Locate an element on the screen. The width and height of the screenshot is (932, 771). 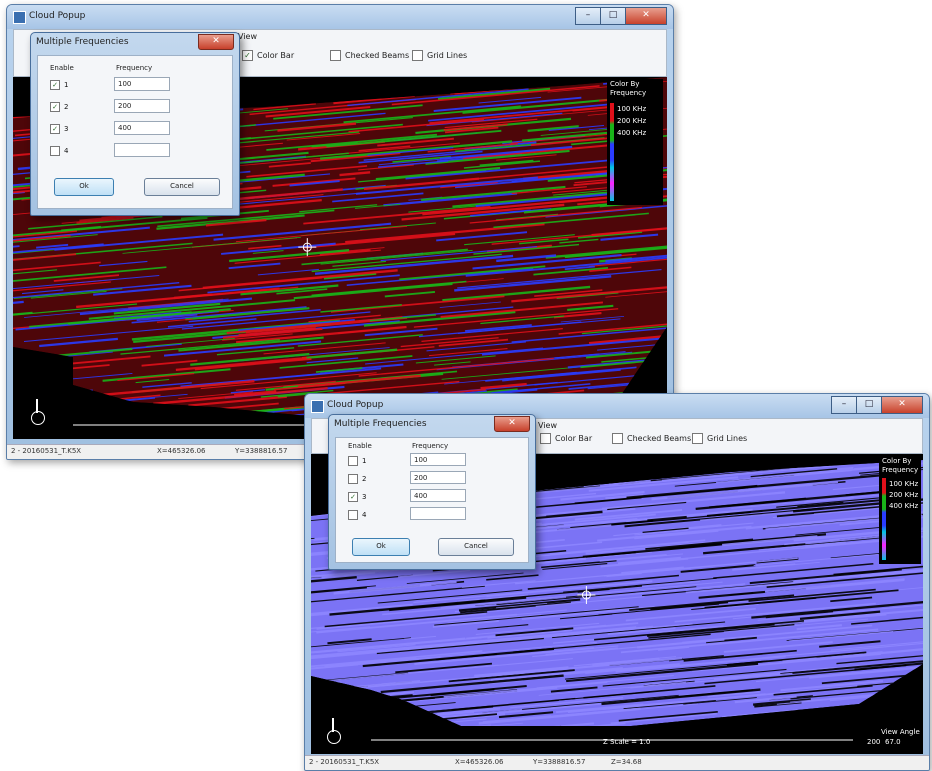
color-bar-checkbox: Color Bar is located at coordinates (566, 438).